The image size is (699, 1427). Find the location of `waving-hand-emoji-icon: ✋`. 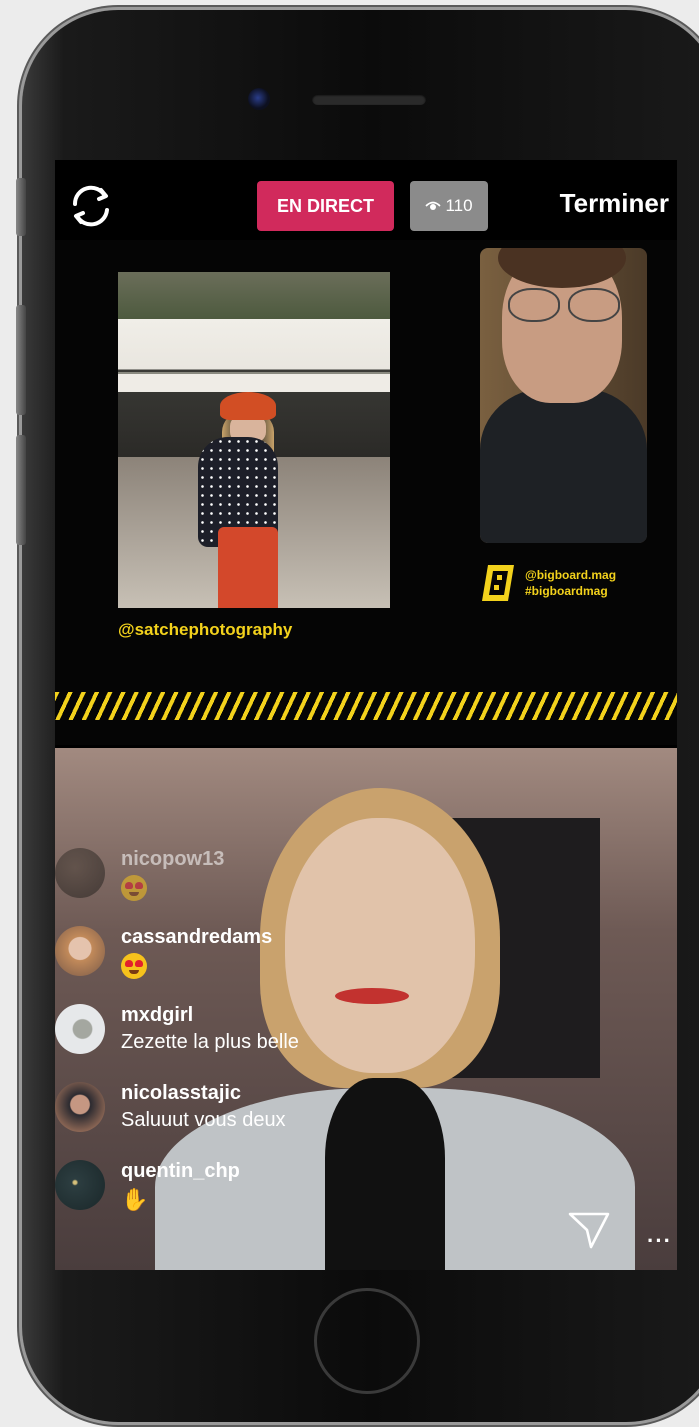

waving-hand-emoji-icon: ✋ is located at coordinates (135, 1199).